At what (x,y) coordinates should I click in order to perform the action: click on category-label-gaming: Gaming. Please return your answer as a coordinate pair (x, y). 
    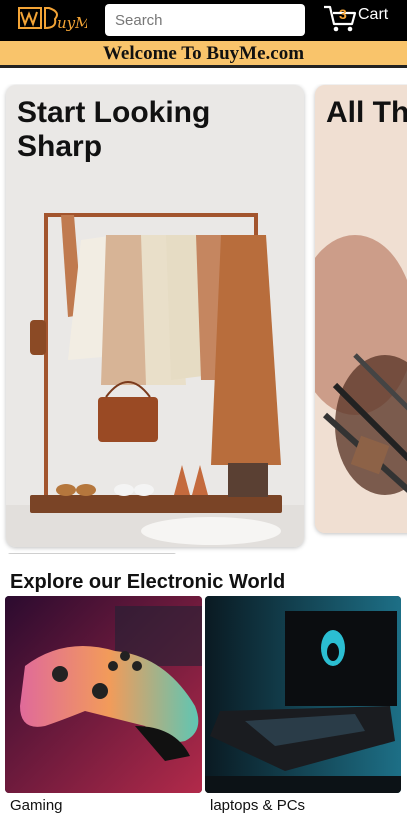
    Looking at the image, I should click on (36, 805).